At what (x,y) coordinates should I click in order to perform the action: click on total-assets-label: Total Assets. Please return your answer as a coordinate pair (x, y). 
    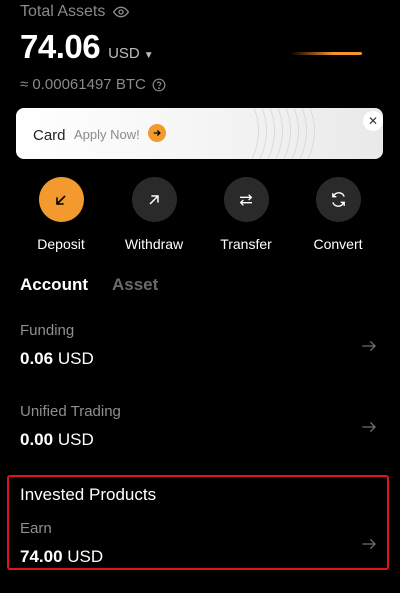
    Looking at the image, I should click on (63, 11).